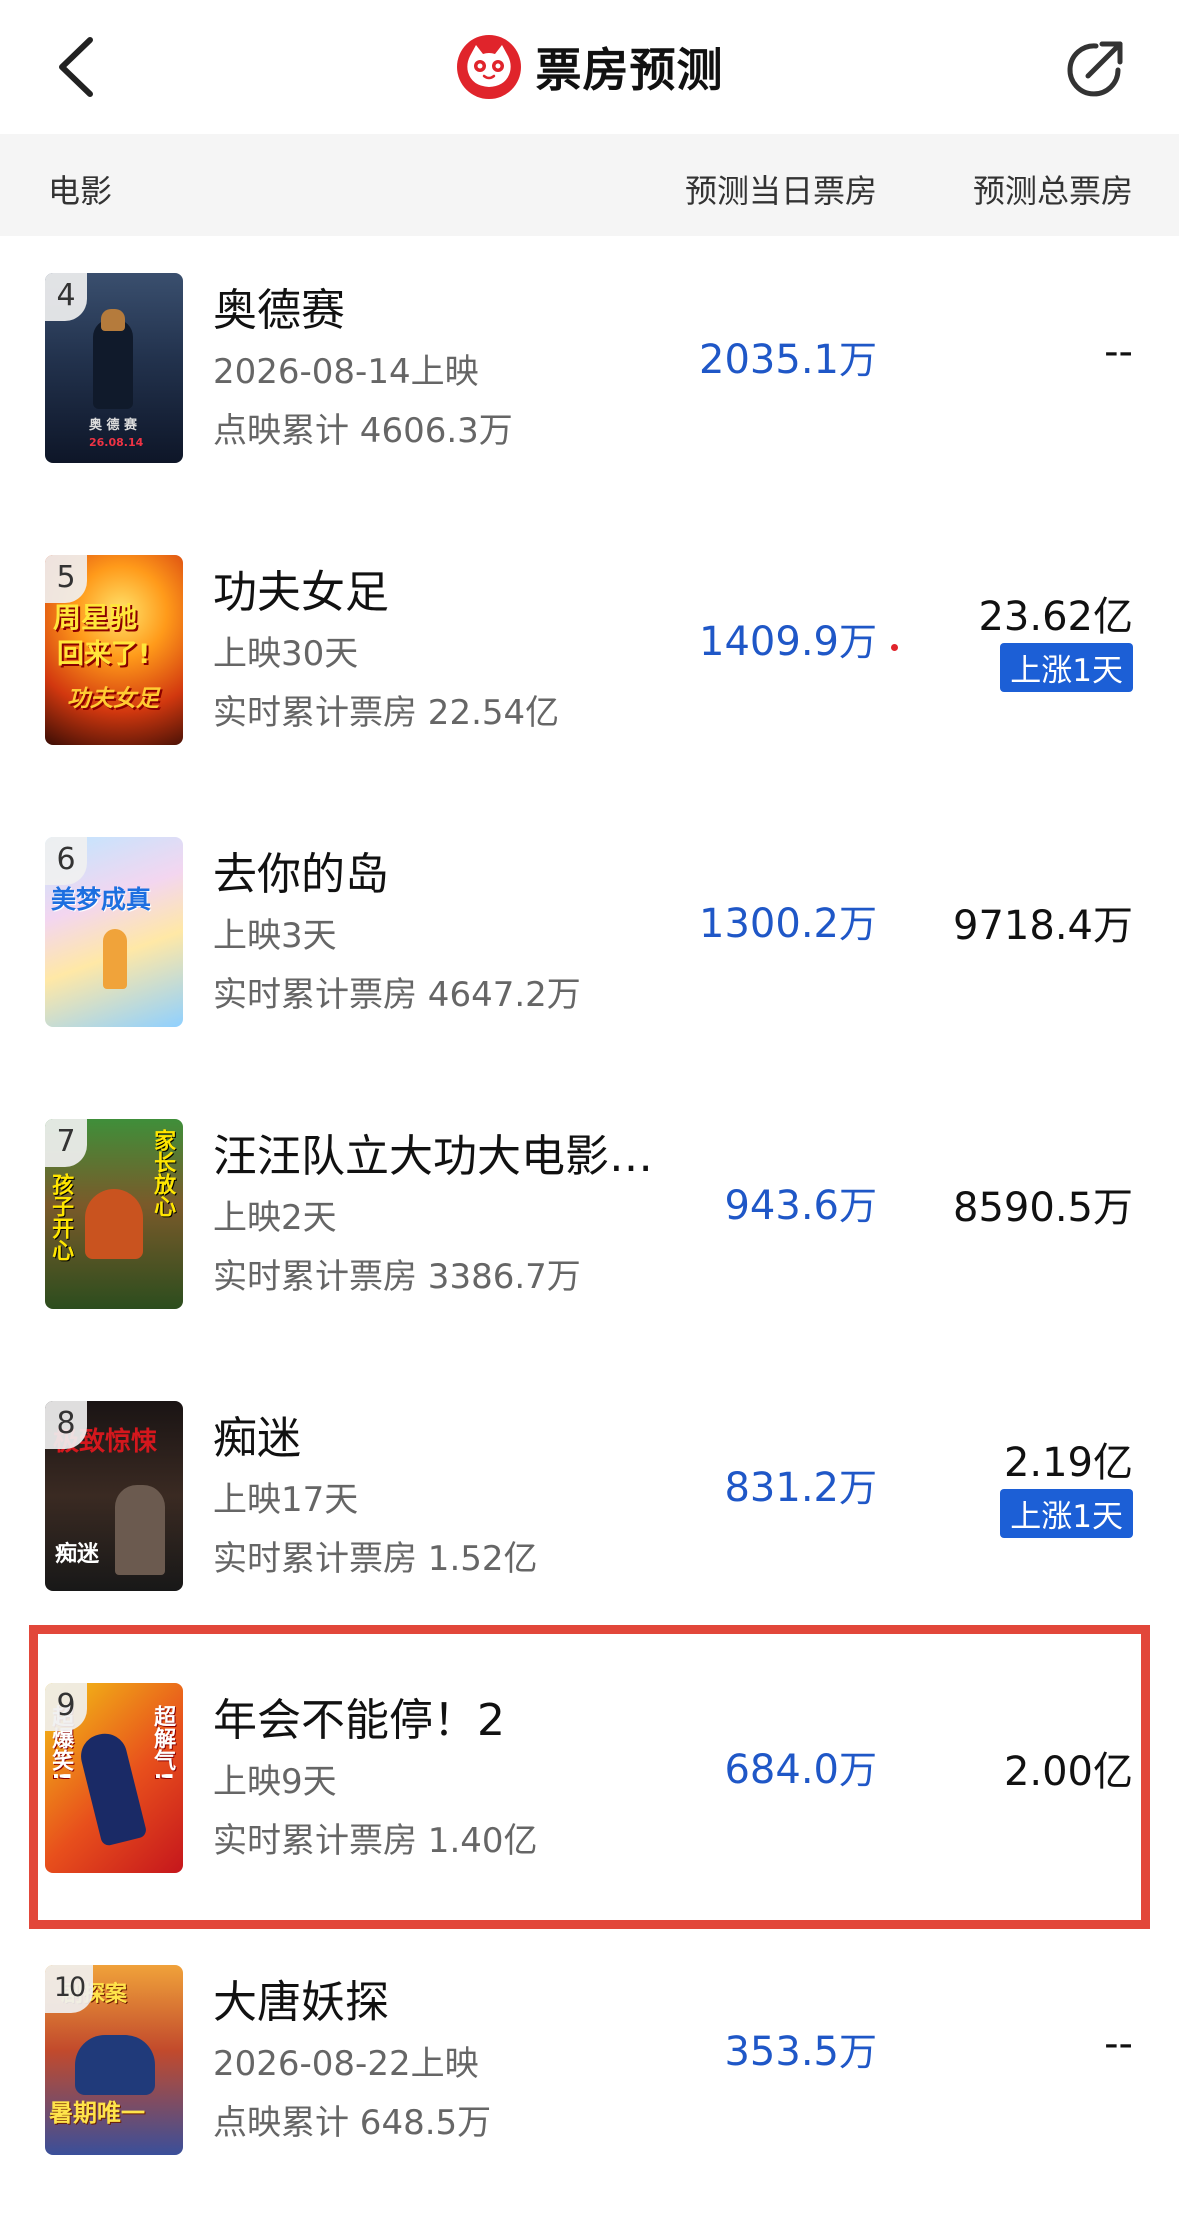 The width and height of the screenshot is (1179, 2221). Describe the element at coordinates (66, 297) in the screenshot. I see `rank-badge: 4` at that location.